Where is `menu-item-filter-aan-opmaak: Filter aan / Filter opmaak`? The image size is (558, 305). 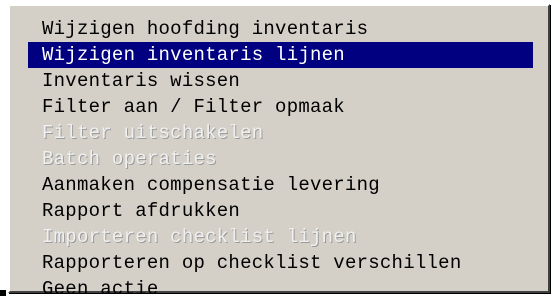 menu-item-filter-aan-opmaak: Filter aan / Filter opmaak is located at coordinates (280, 107).